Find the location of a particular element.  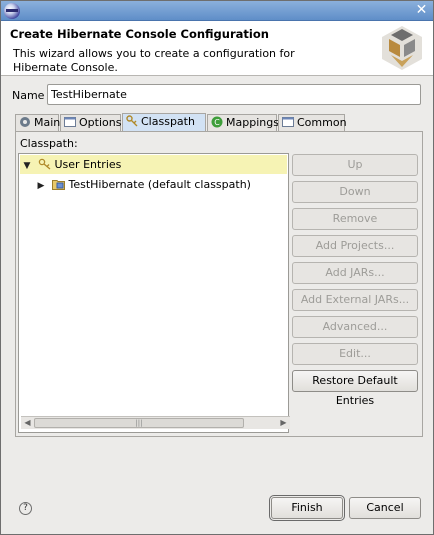

title-bar: ✕ is located at coordinates (217, 11).